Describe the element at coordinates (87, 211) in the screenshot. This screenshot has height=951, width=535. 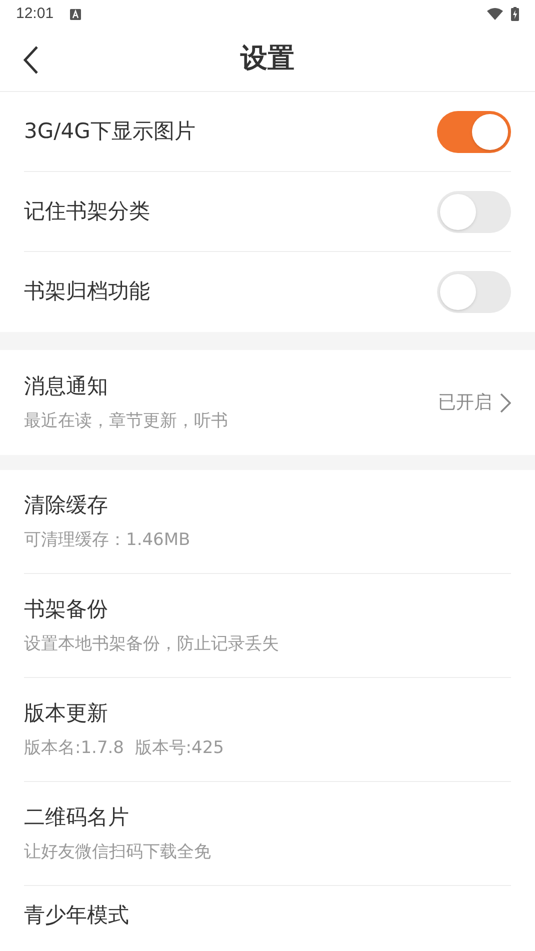
I see `setting-label: 记住书架分类` at that location.